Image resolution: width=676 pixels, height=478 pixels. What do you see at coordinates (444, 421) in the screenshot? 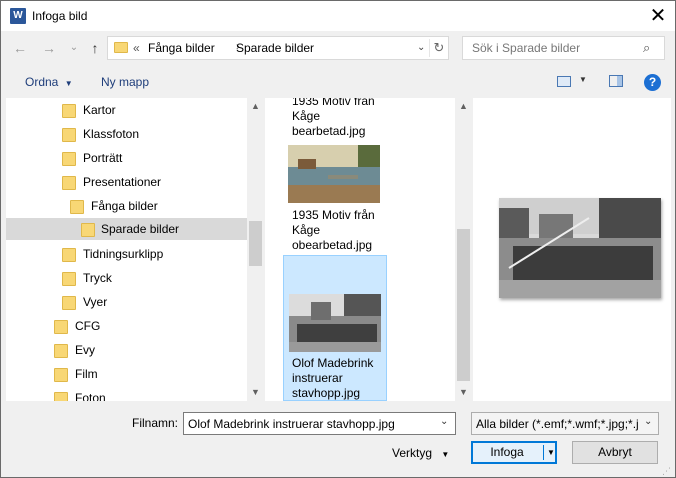
I see `filename-dropdown-chevron-icon: ⌄` at bounding box center [444, 421].